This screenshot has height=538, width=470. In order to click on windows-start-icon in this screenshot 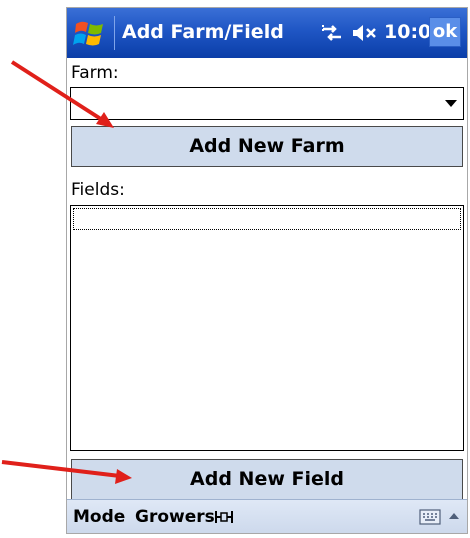, I will do `click(90, 34)`.